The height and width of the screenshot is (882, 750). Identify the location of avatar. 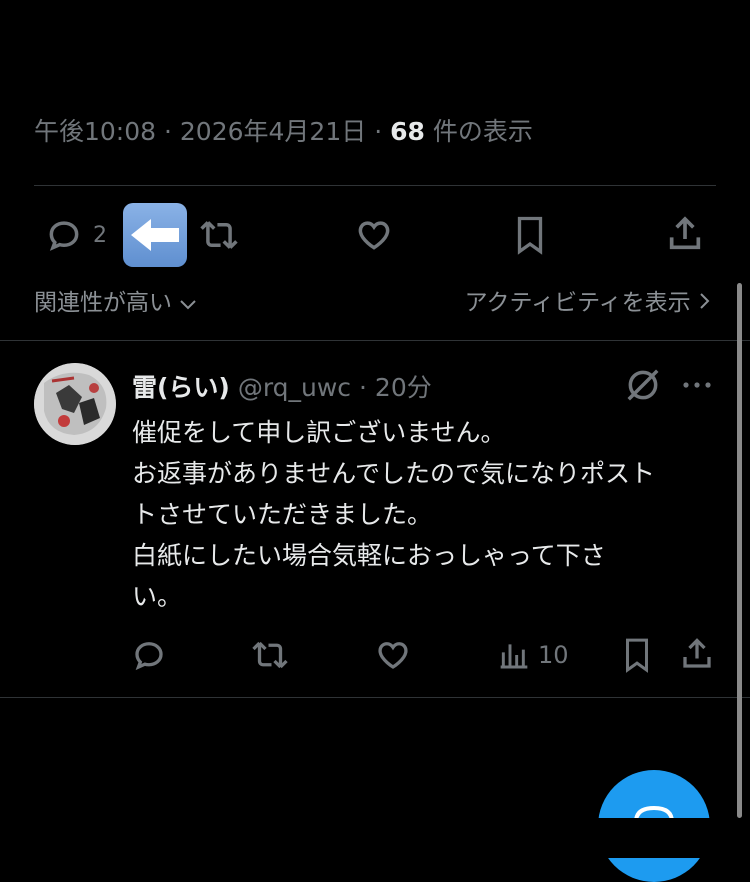
(75, 404).